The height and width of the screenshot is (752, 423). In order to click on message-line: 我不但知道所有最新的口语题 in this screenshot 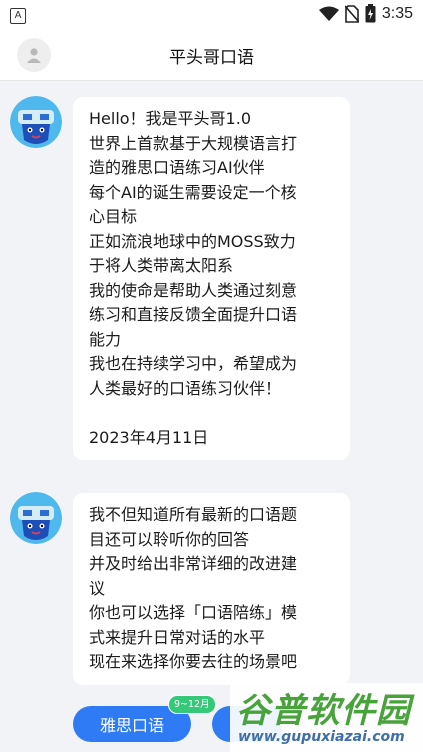, I will do `click(193, 514)`.